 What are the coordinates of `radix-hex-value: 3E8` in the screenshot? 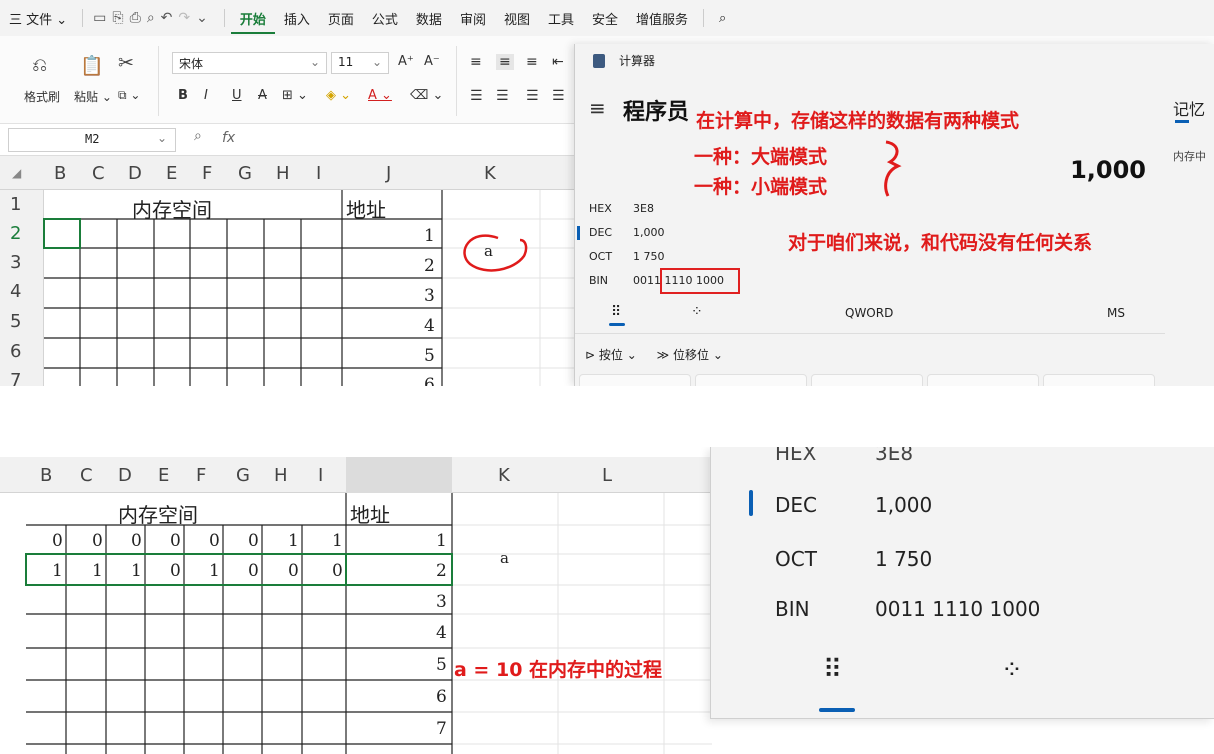 It's located at (894, 456).